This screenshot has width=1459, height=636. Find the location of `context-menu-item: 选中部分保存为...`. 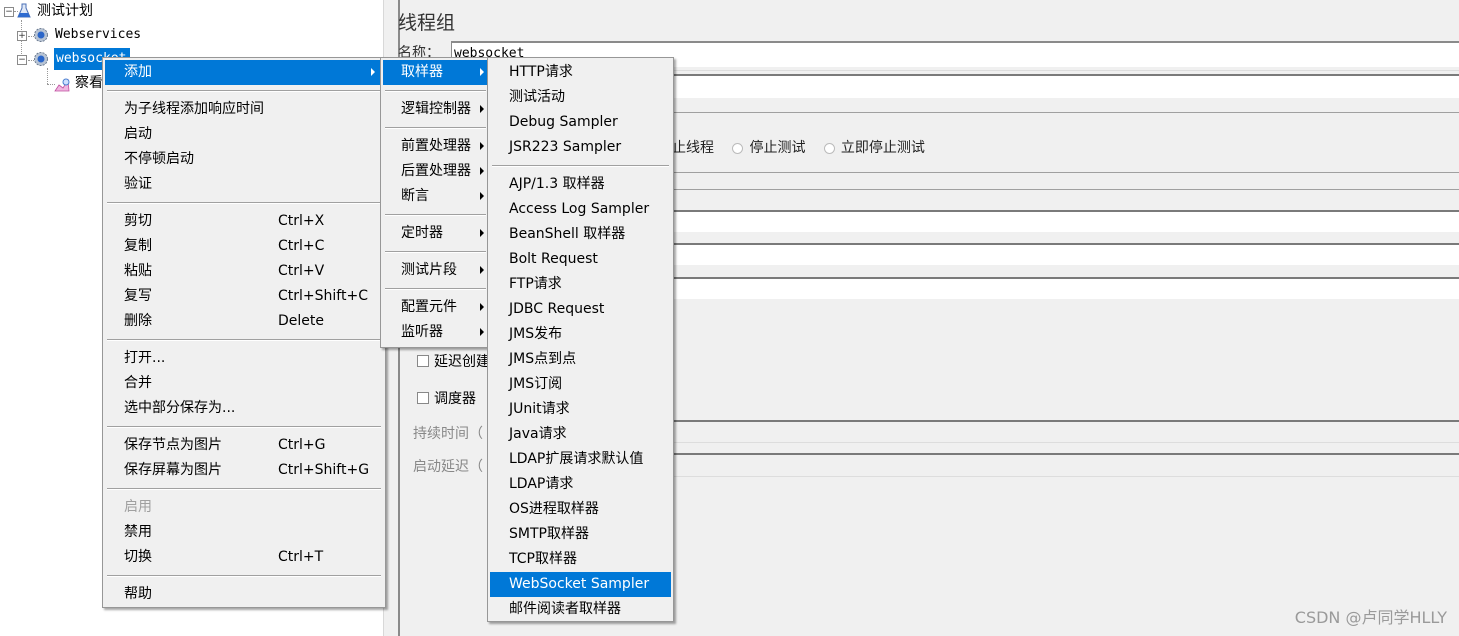

context-menu-item: 选中部分保存为... is located at coordinates (244, 408).